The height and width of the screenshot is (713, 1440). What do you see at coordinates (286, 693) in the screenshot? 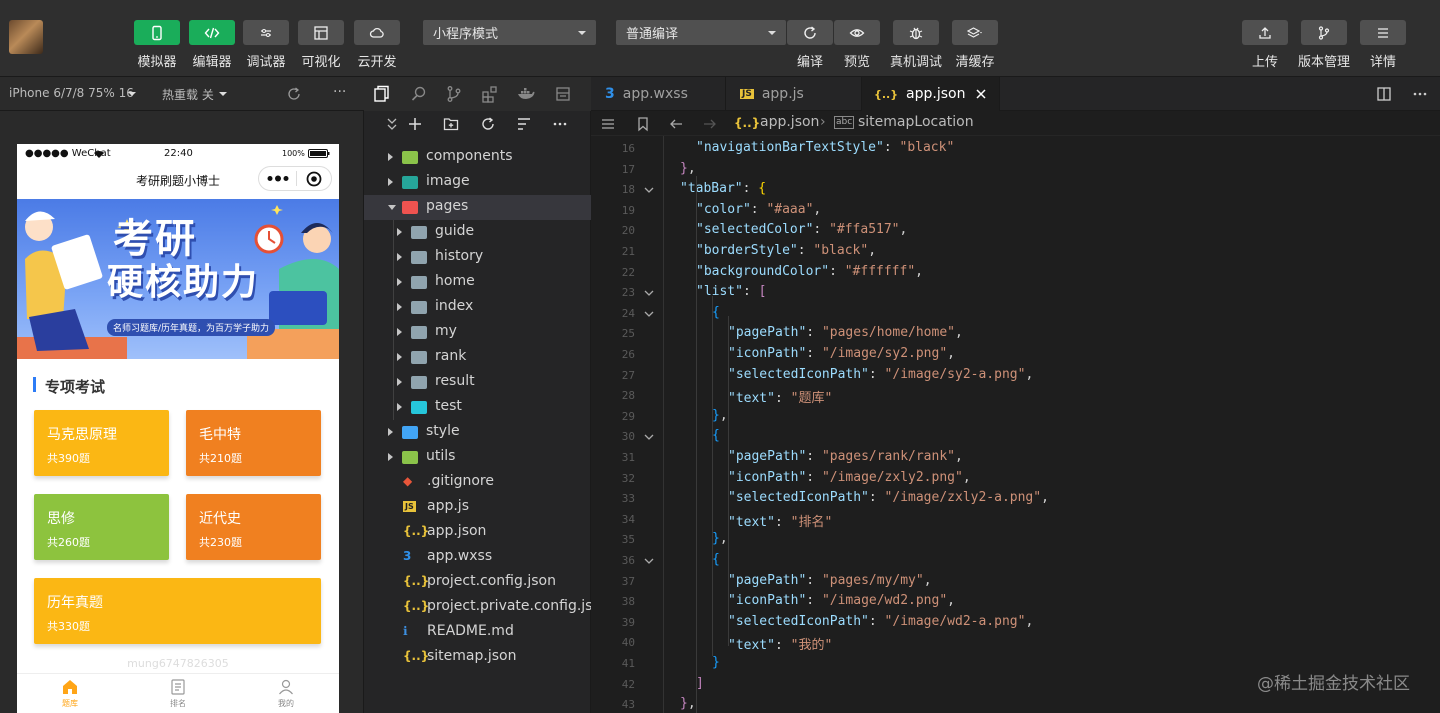
I see `tab-mine: 我的` at bounding box center [286, 693].